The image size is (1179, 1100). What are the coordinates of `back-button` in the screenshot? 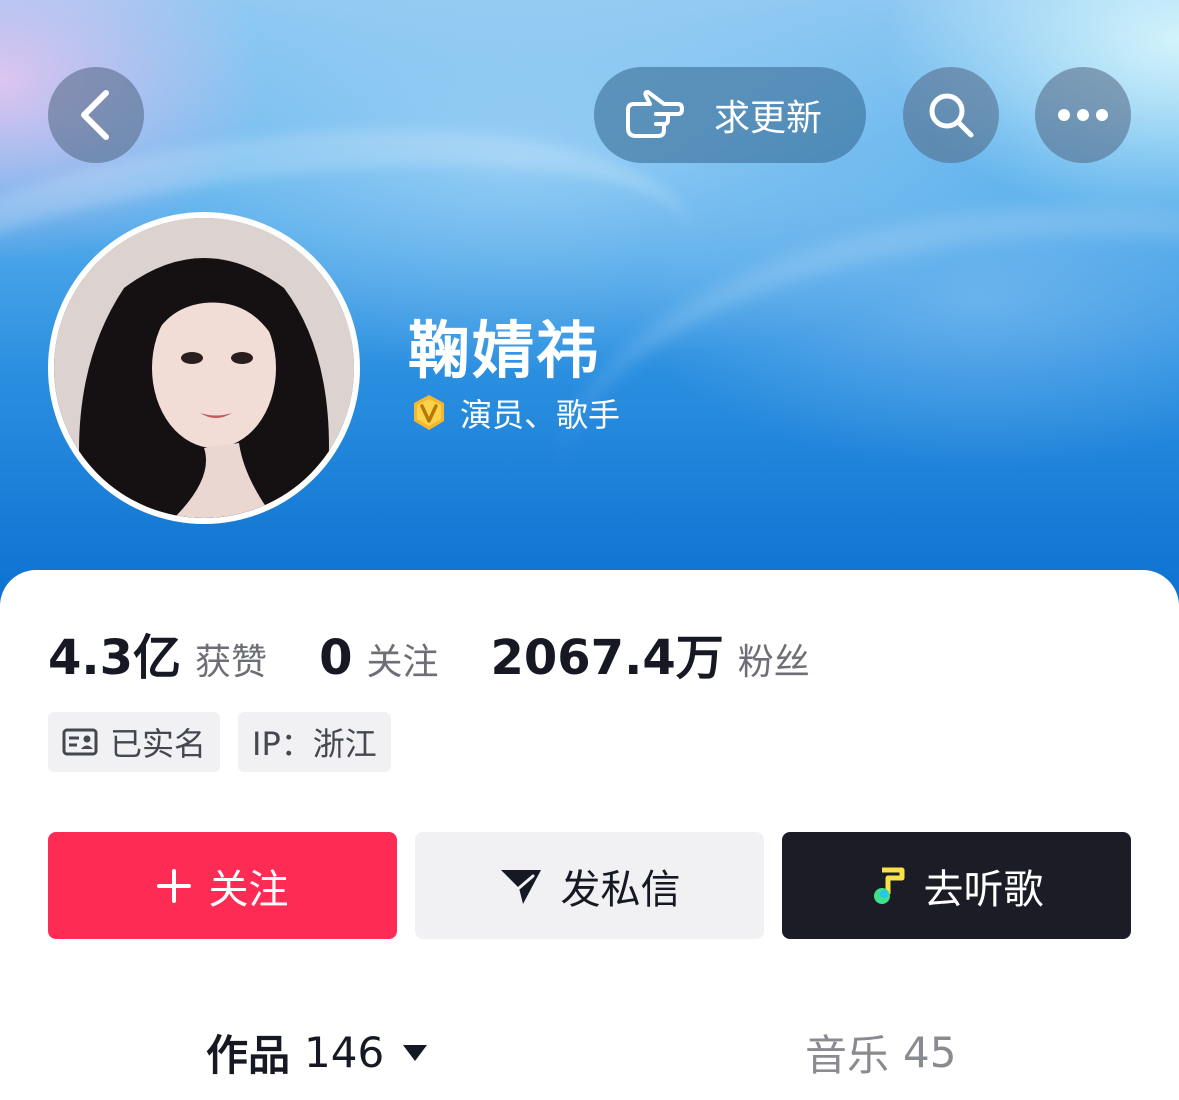 It's located at (96, 115).